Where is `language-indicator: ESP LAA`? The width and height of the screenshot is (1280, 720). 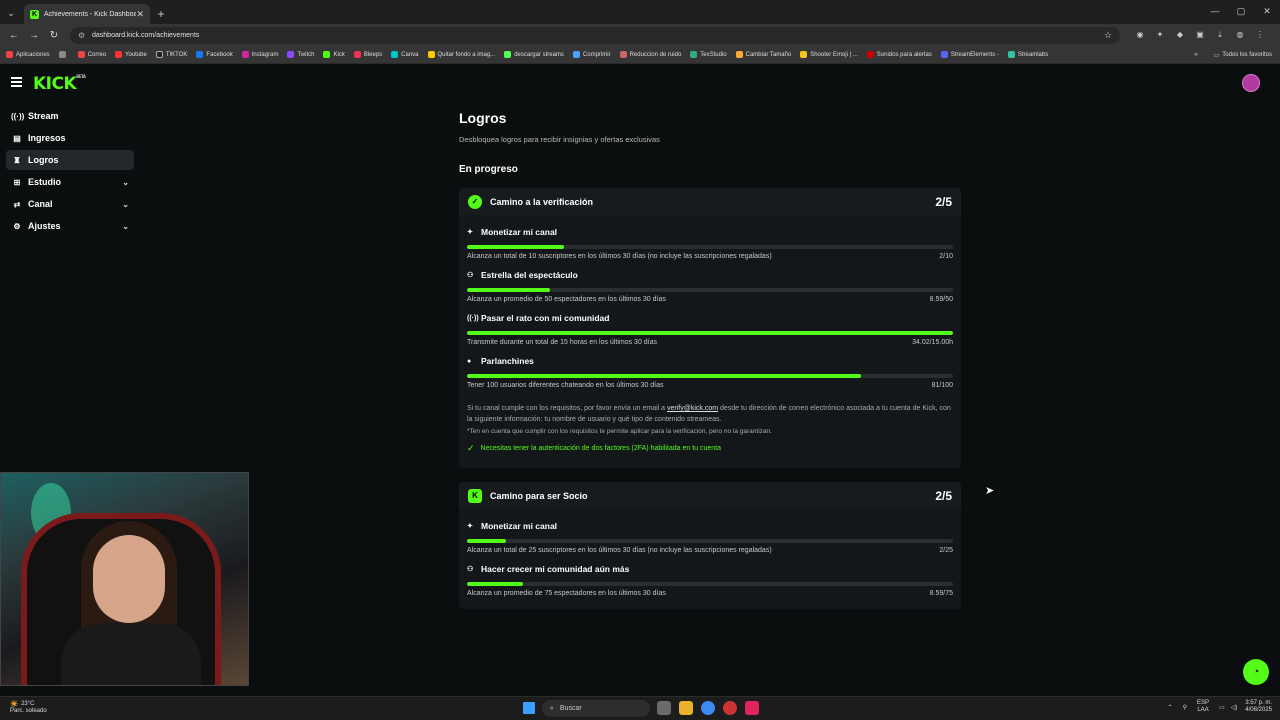 language-indicator: ESP LAA is located at coordinates (1203, 707).